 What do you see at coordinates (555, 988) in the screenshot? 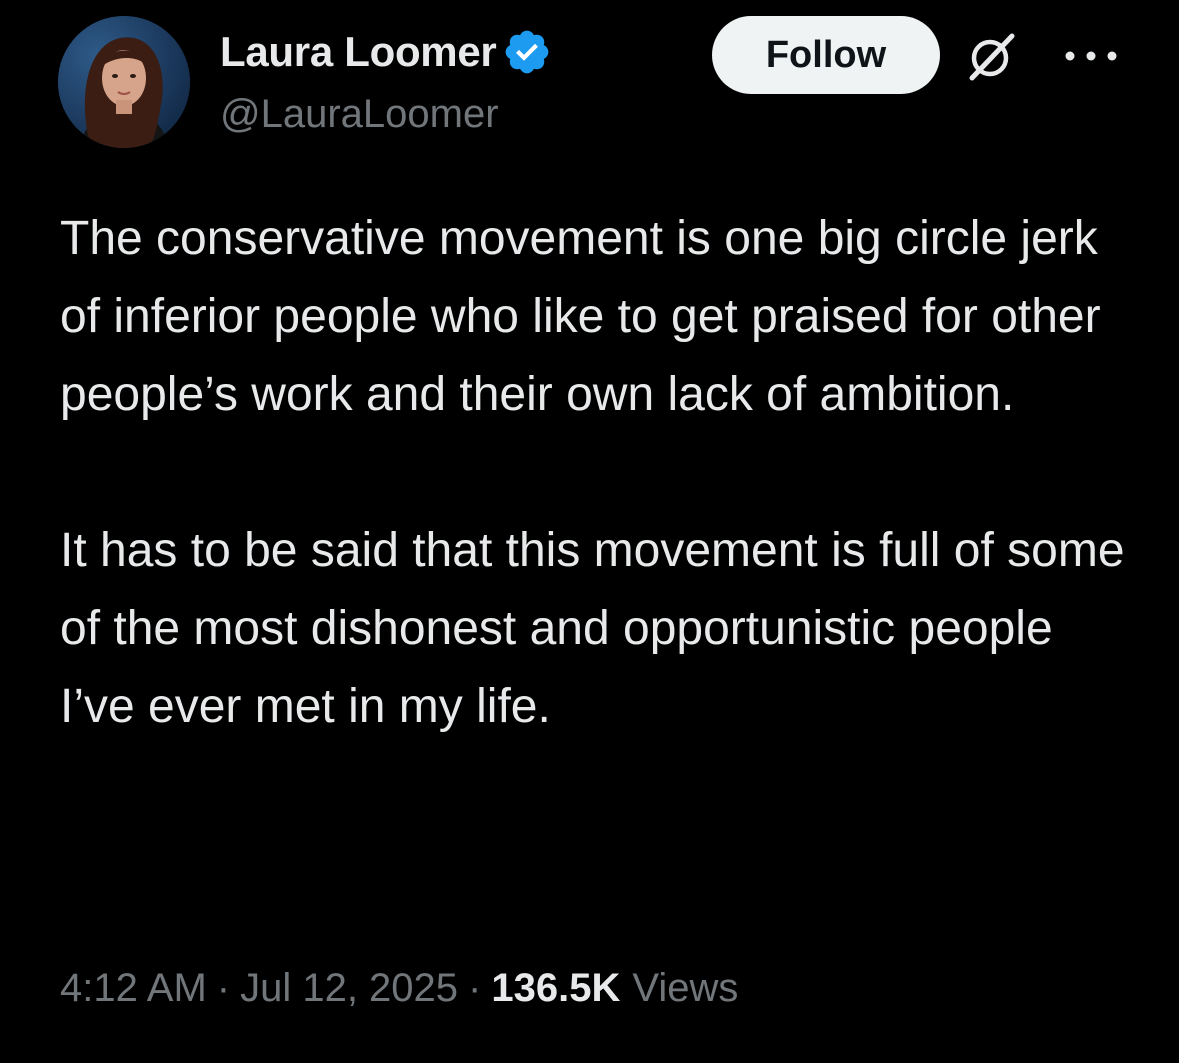
I see `views-count: 136.5K` at bounding box center [555, 988].